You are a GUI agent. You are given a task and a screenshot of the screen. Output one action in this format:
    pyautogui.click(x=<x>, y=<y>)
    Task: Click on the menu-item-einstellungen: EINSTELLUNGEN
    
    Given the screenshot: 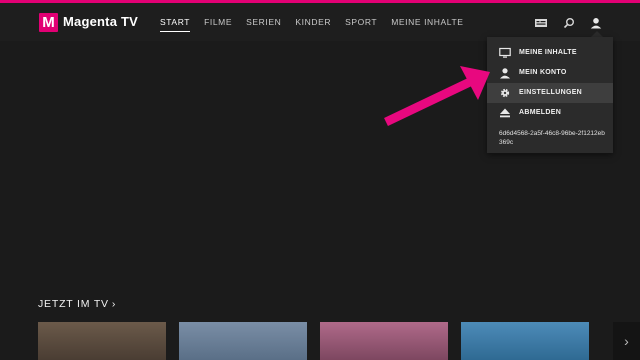 What is the action you would take?
    pyautogui.click(x=550, y=93)
    